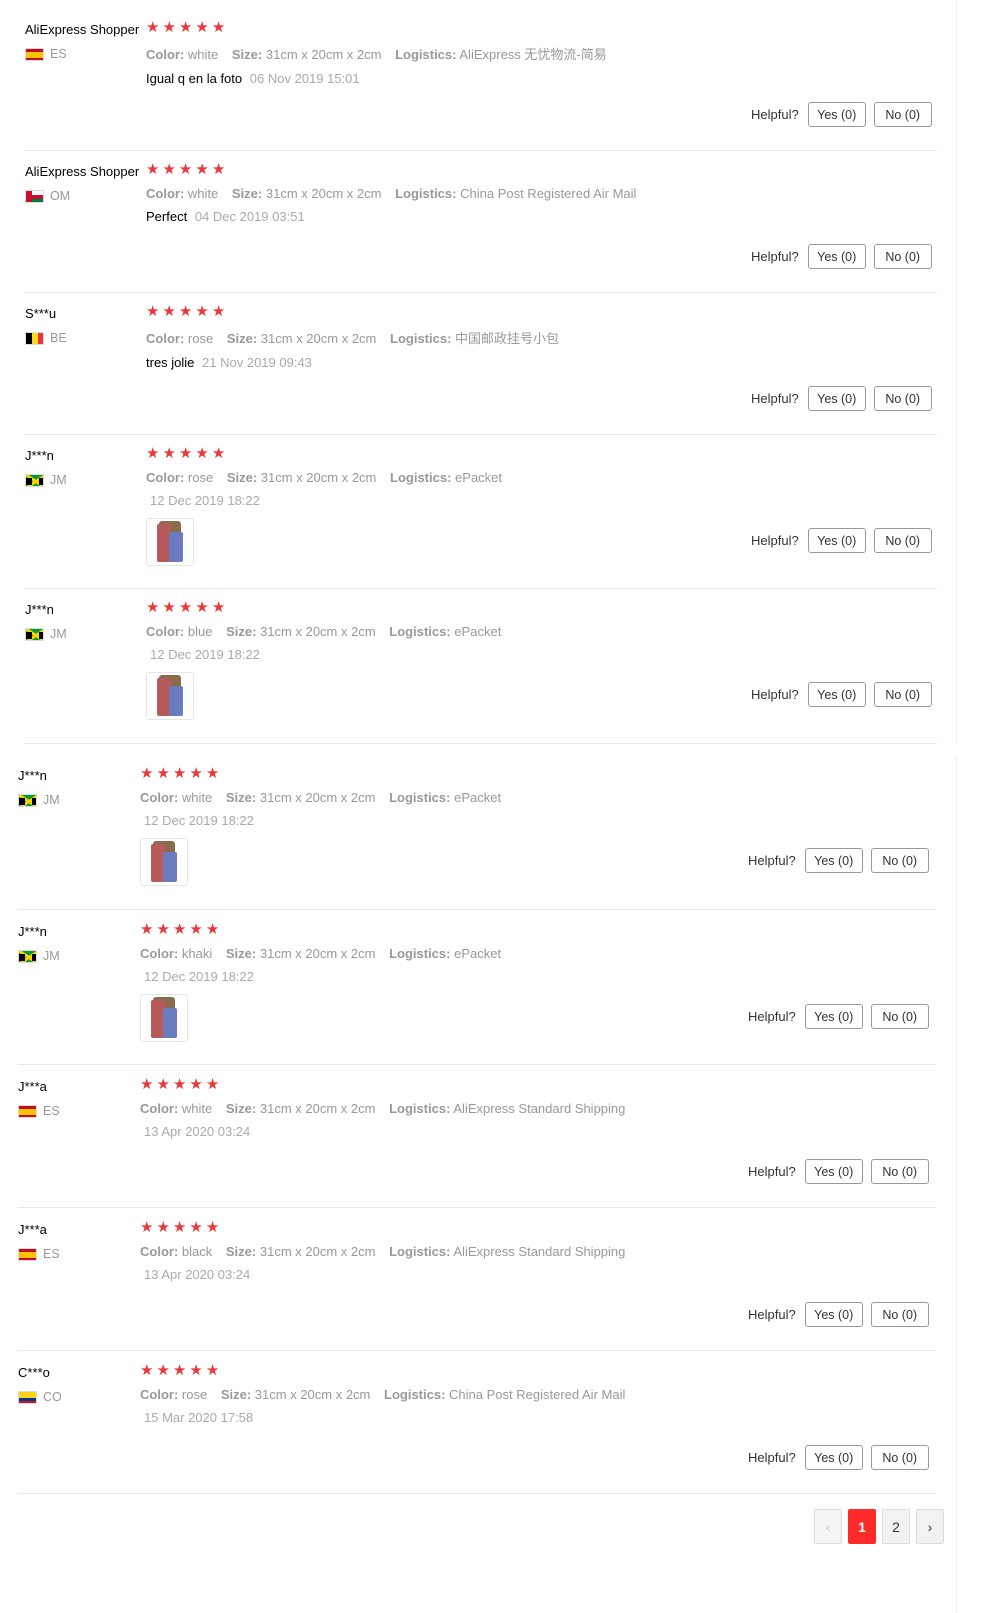  I want to click on flag-jm-icon, so click(27, 800).